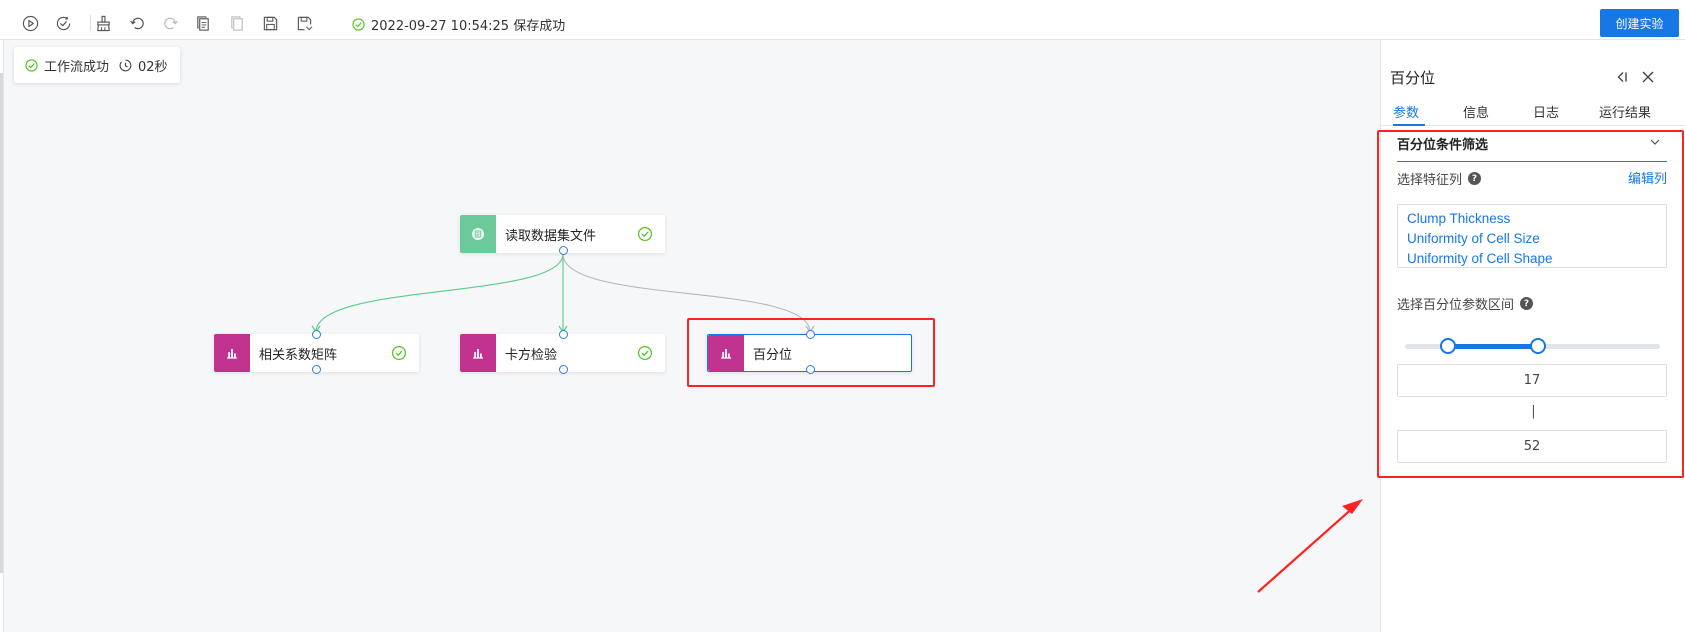 This screenshot has height=632, width=1685. Describe the element at coordinates (125, 65) in the screenshot. I see `timer-icon` at that location.